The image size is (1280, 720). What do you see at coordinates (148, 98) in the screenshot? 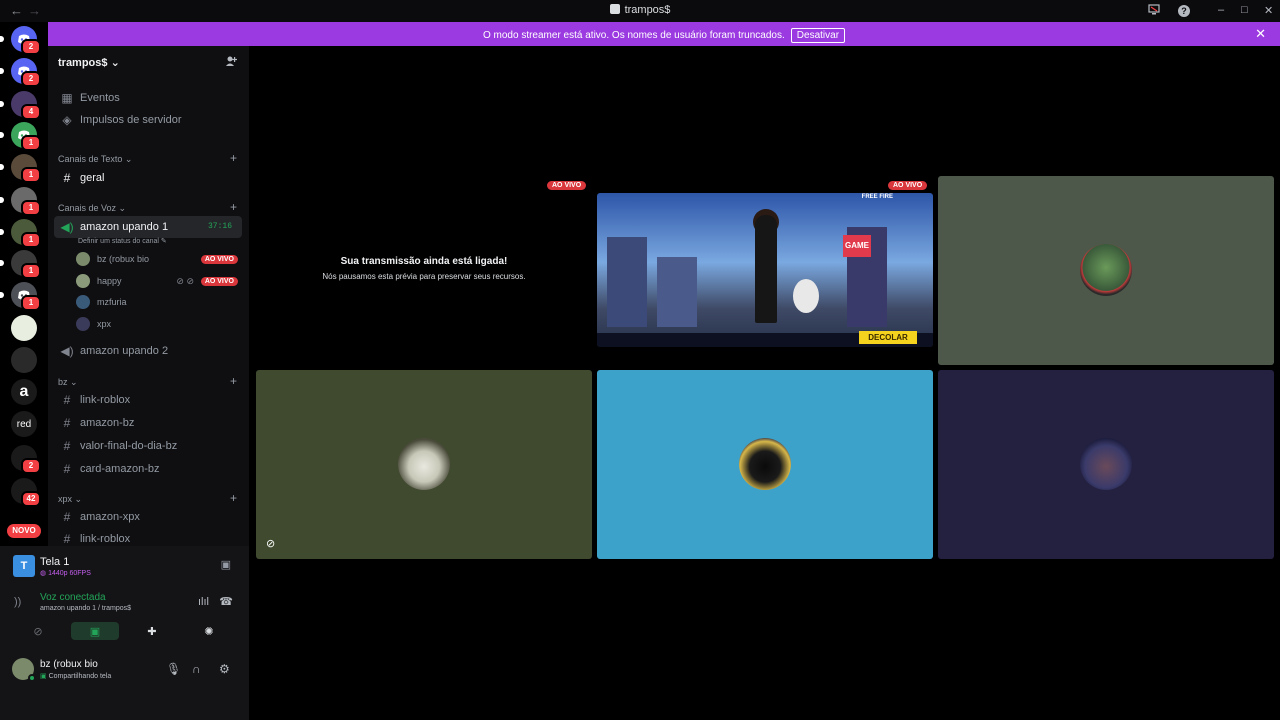
I see `events-link: ▦ Eventos` at bounding box center [148, 98].